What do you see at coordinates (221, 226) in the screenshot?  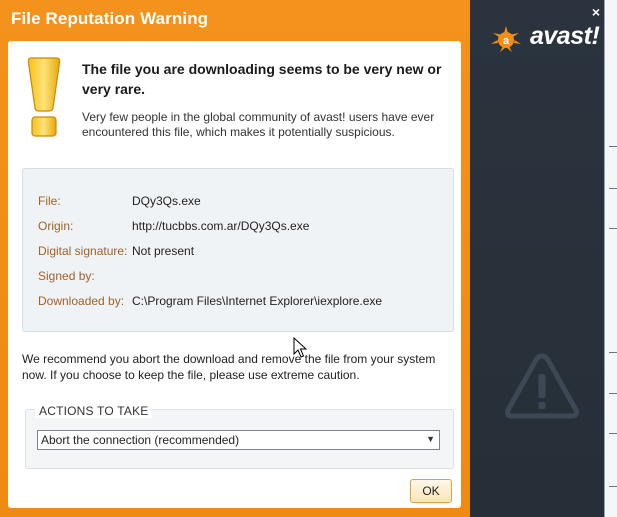 I see `origin-value: http://tucbbs.com.ar/DQy3Qs.exe` at bounding box center [221, 226].